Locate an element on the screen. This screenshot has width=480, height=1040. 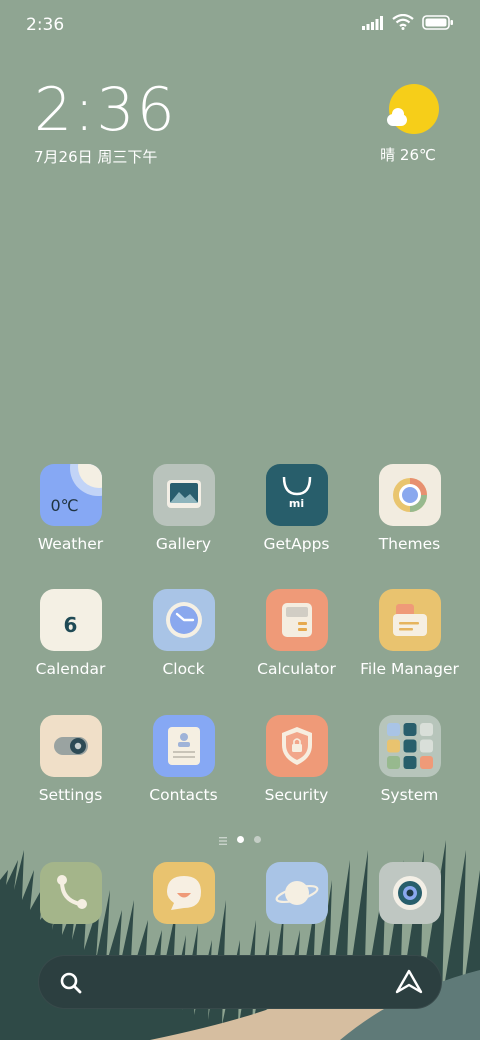
app-security: Security is located at coordinates (296, 759).